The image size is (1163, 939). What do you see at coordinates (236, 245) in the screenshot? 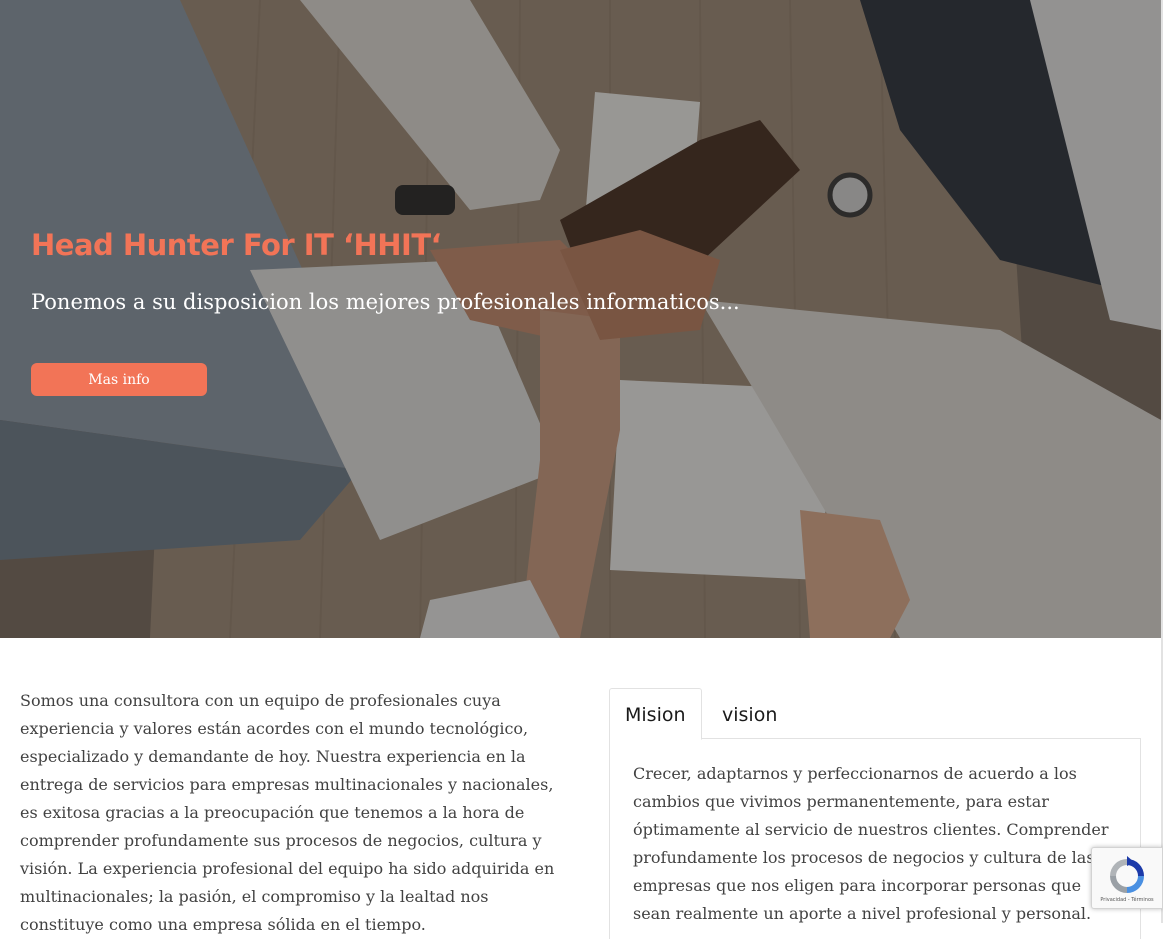
I see `hero-title: Head Hunter For IT ‘HHIT‘` at bounding box center [236, 245].